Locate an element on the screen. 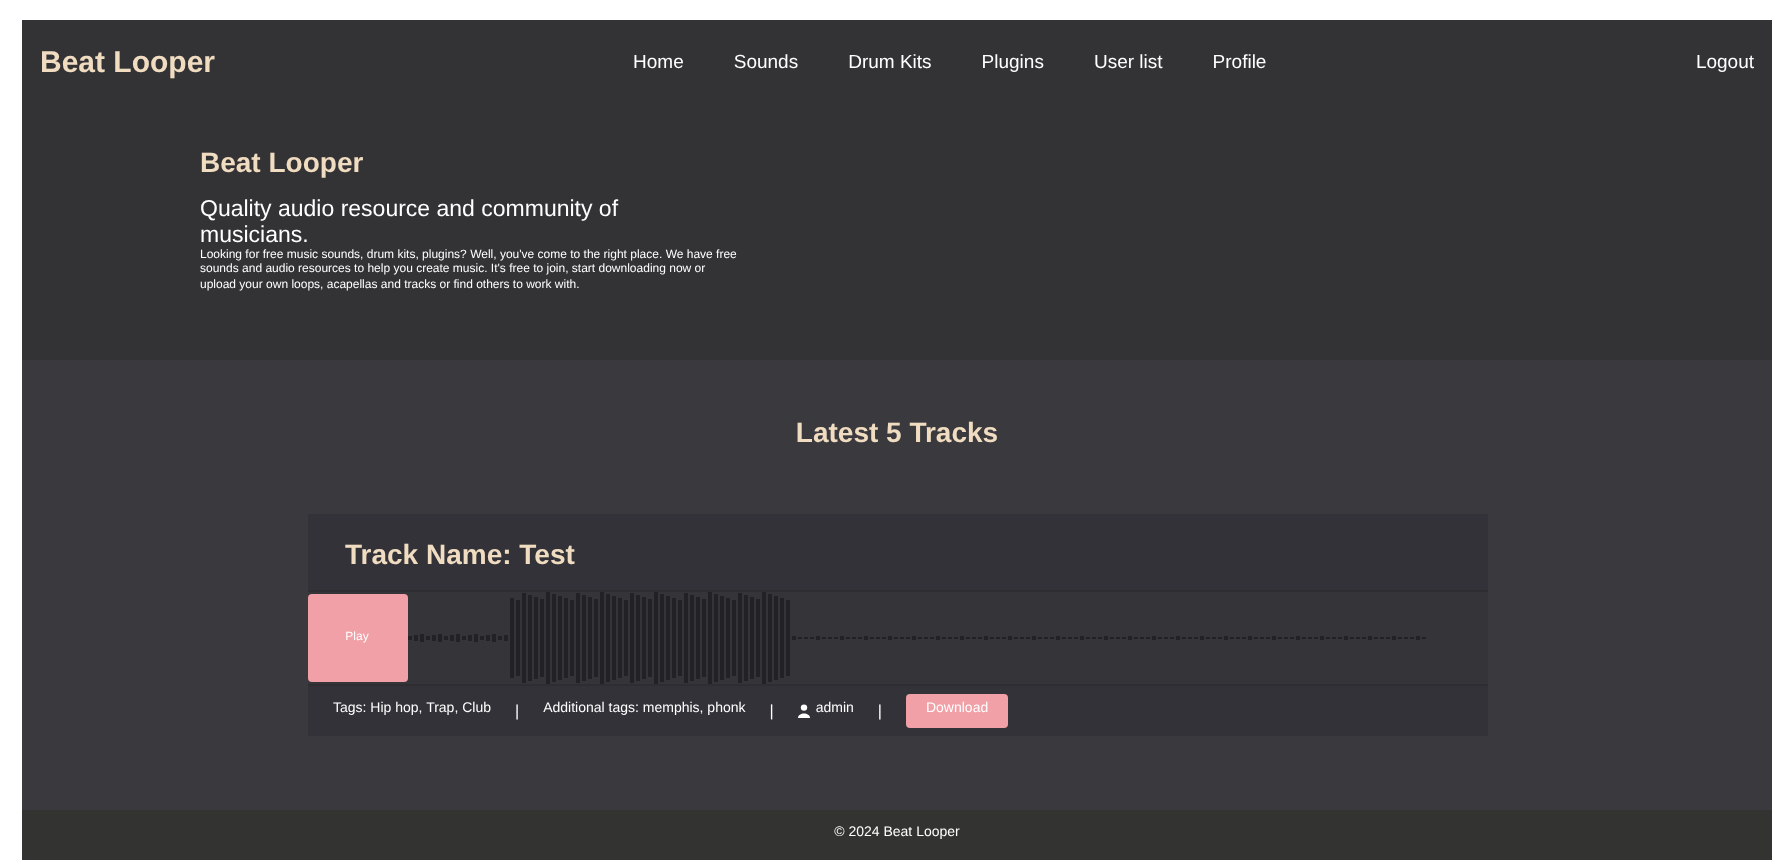  brand-logo: Beat Looper is located at coordinates (128, 65).